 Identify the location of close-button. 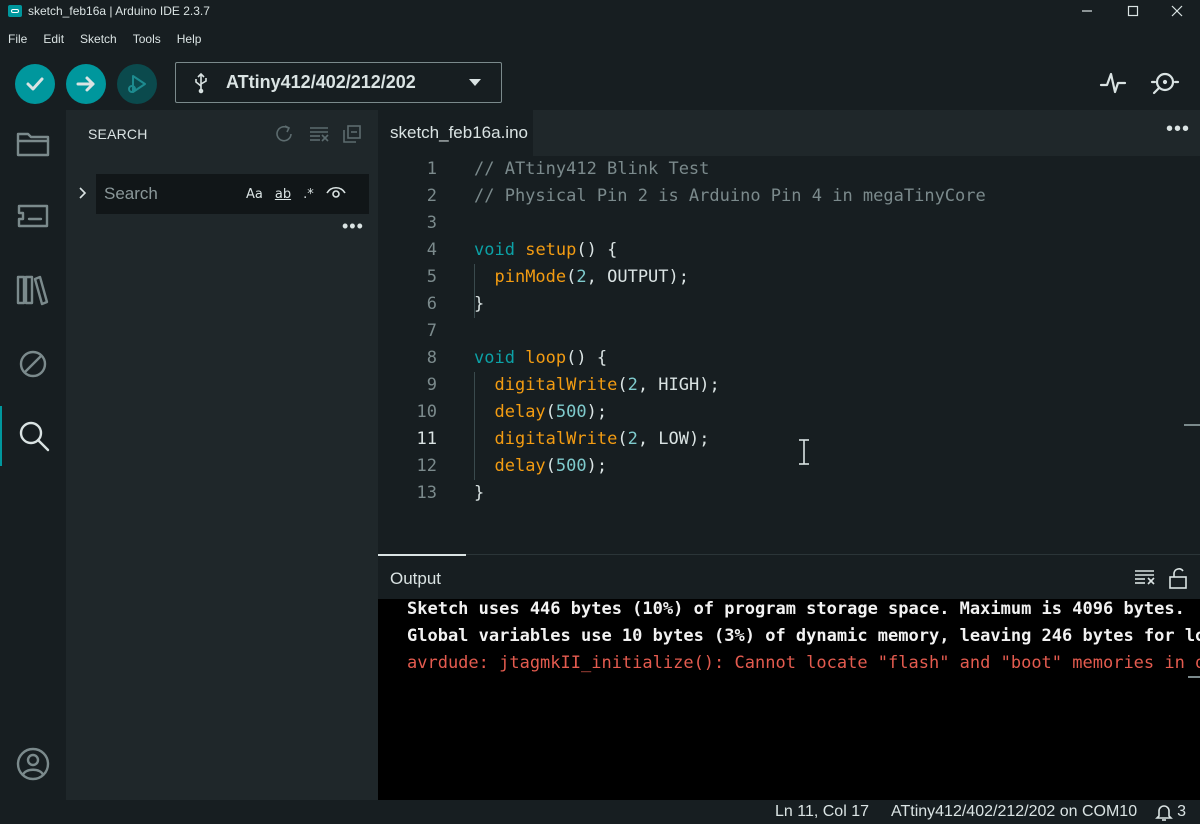
(1177, 11).